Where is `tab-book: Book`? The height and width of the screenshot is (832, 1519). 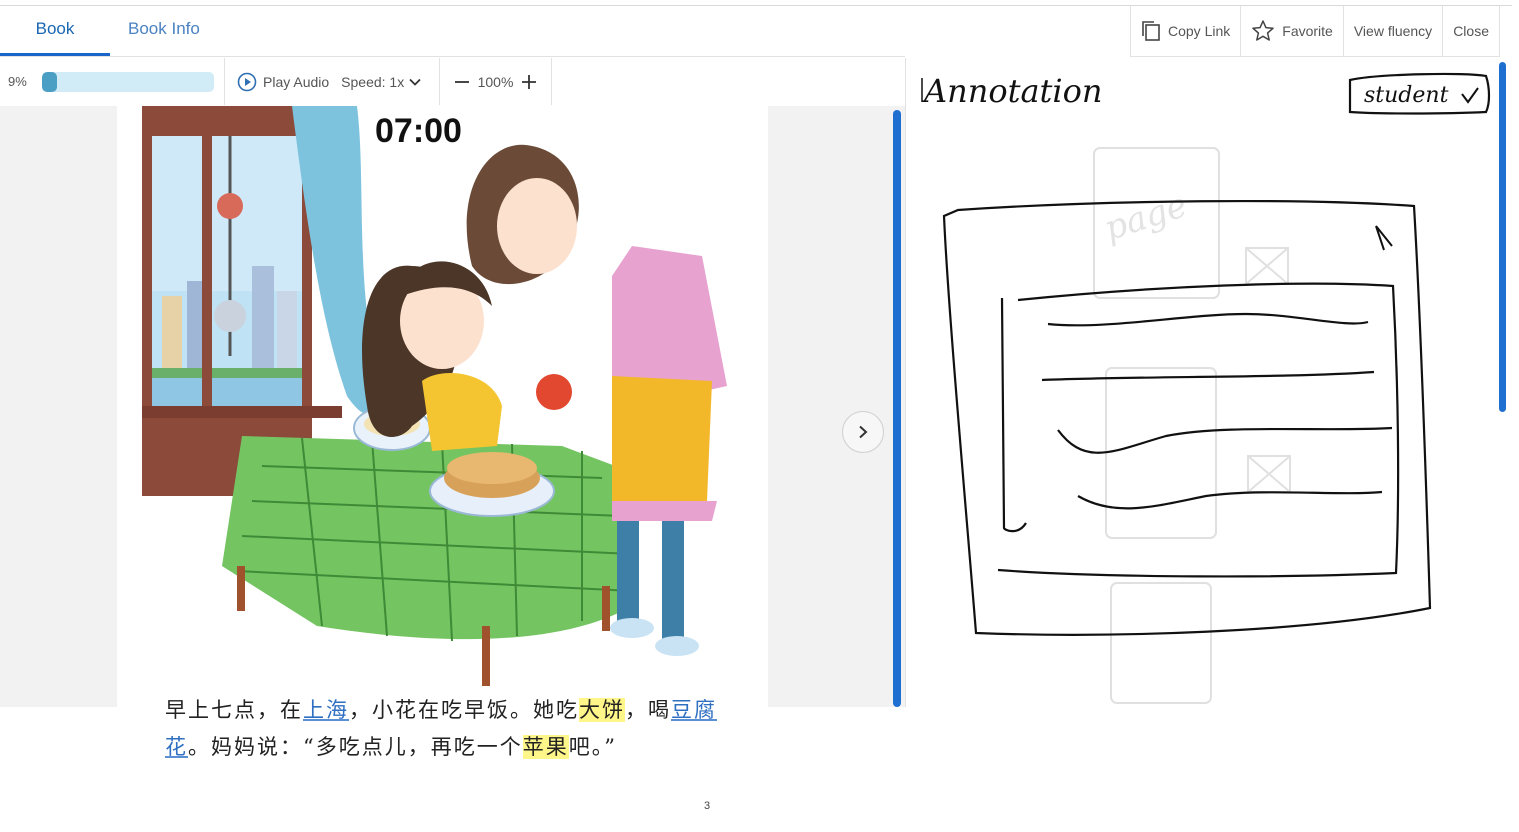
tab-book: Book is located at coordinates (55, 31).